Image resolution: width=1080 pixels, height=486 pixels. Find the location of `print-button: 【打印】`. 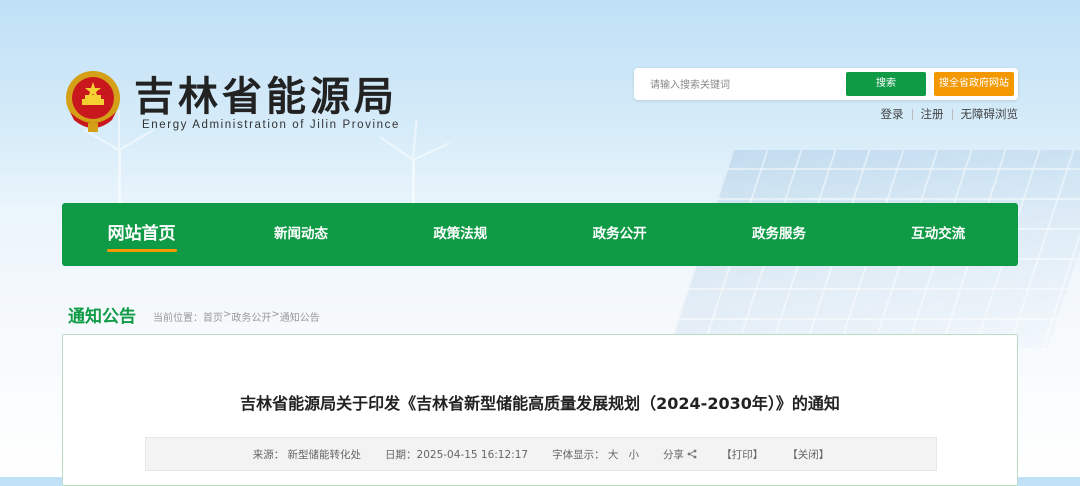

print-button: 【打印】 is located at coordinates (742, 454).